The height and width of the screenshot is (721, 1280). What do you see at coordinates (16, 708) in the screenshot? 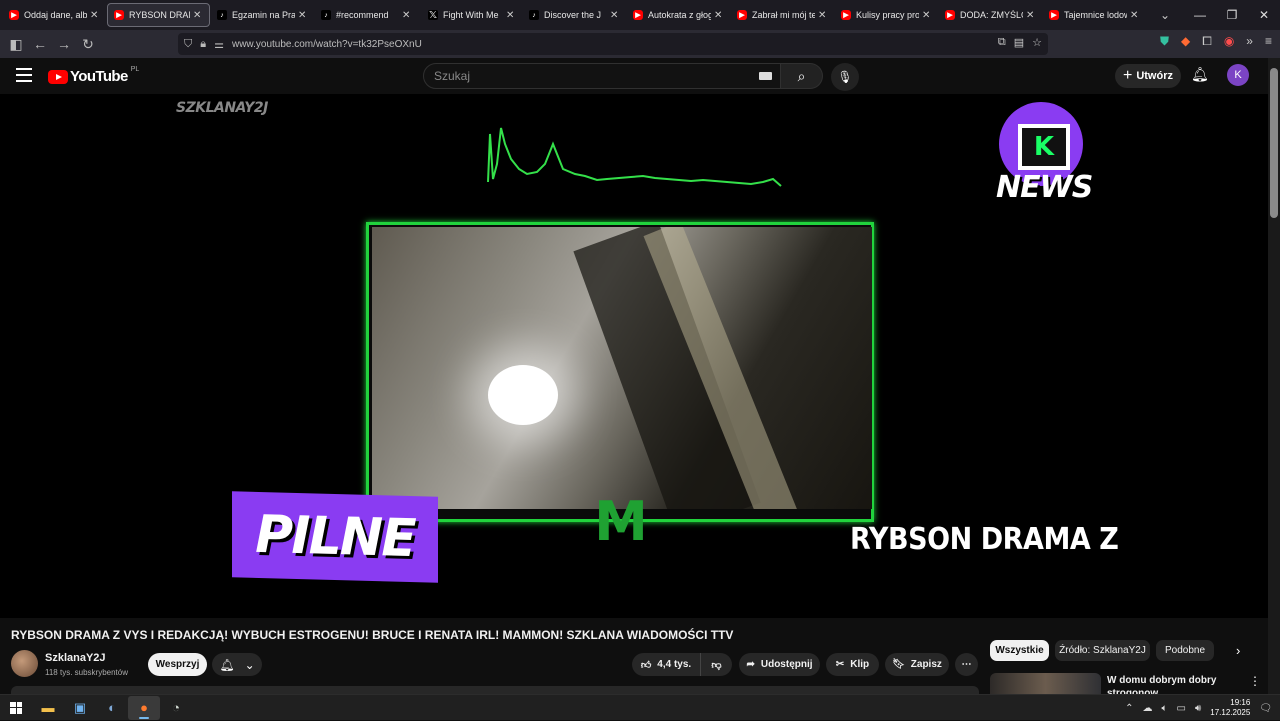
I see `windows-start-icon` at bounding box center [16, 708].